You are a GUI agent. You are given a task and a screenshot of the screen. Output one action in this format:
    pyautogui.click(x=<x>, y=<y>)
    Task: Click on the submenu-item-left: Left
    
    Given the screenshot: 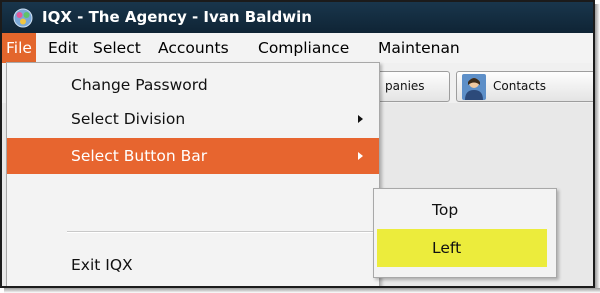 What is the action you would take?
    pyautogui.click(x=462, y=248)
    